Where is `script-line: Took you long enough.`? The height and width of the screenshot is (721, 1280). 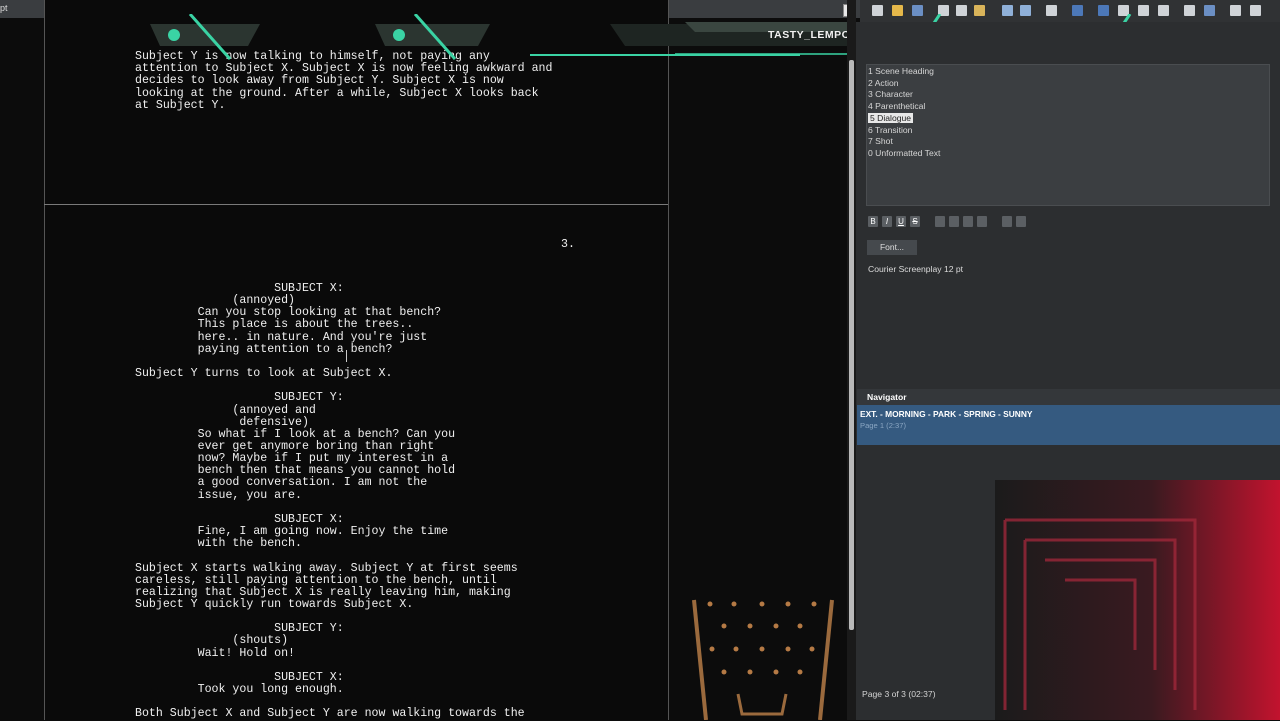 script-line: Took you long enough. is located at coordinates (239, 690).